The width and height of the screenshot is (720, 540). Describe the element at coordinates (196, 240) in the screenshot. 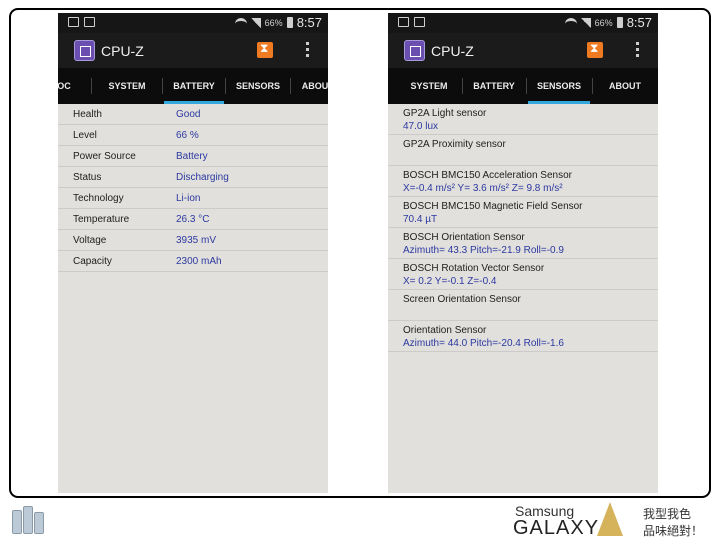

I see `row-value: 3935 mV` at that location.